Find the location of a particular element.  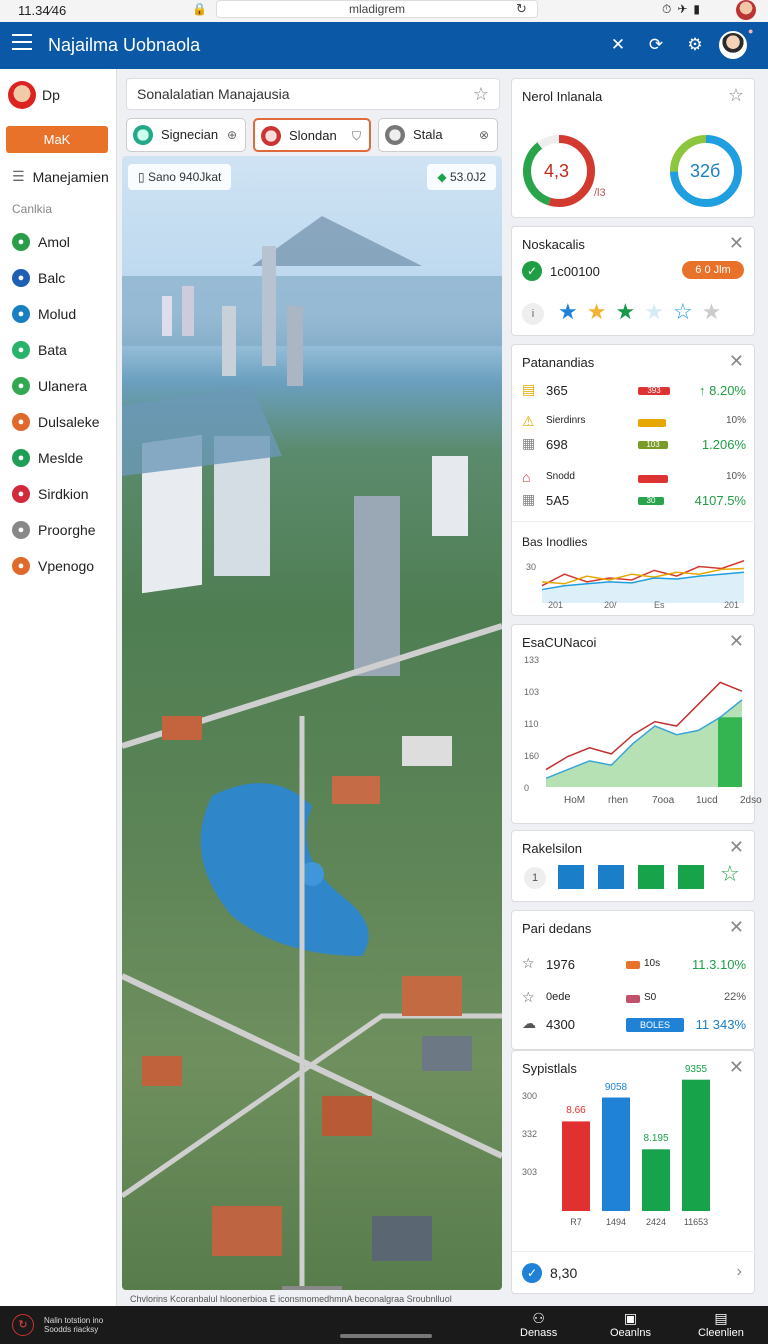

app-bar: Najailma Uobnaola ✕ ⟳ ⚙ ● is located at coordinates (384, 45).